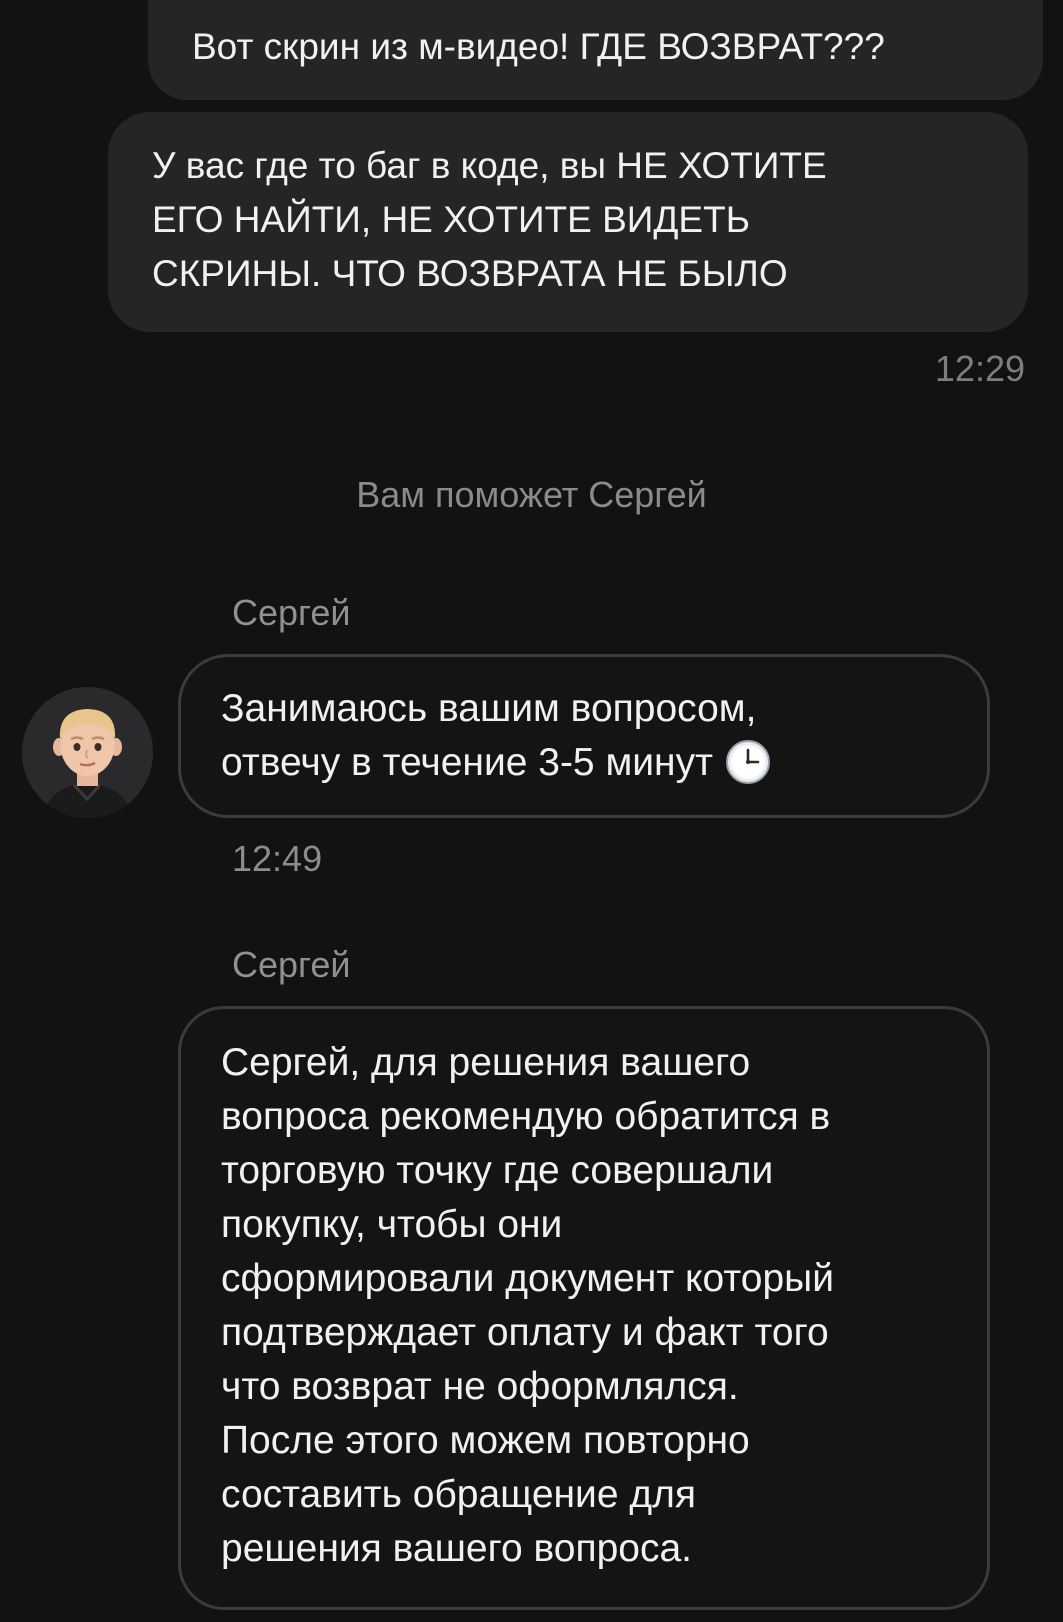 The width and height of the screenshot is (1063, 1622). Describe the element at coordinates (470, 273) in the screenshot. I see `message-text-line: СКРИНЫ. ЧТО ВОЗВРАТА НЕ БЫЛО` at that location.